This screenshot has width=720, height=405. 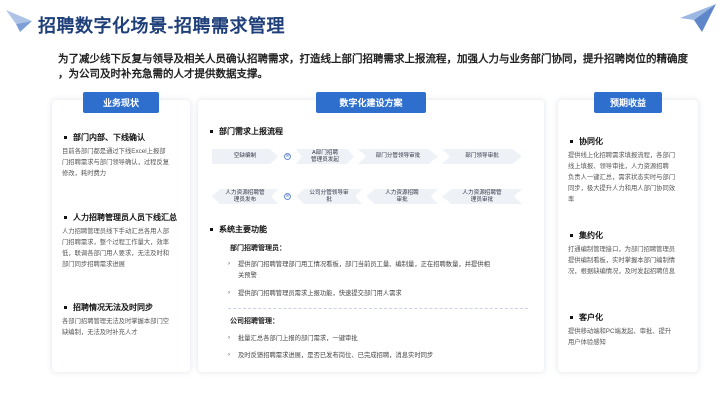 What do you see at coordinates (331, 355) in the screenshot?
I see `list-item: › 及时反馈招聘需求进展，是否已发布岗位、已完成招聘，消息实时同步` at bounding box center [331, 355].